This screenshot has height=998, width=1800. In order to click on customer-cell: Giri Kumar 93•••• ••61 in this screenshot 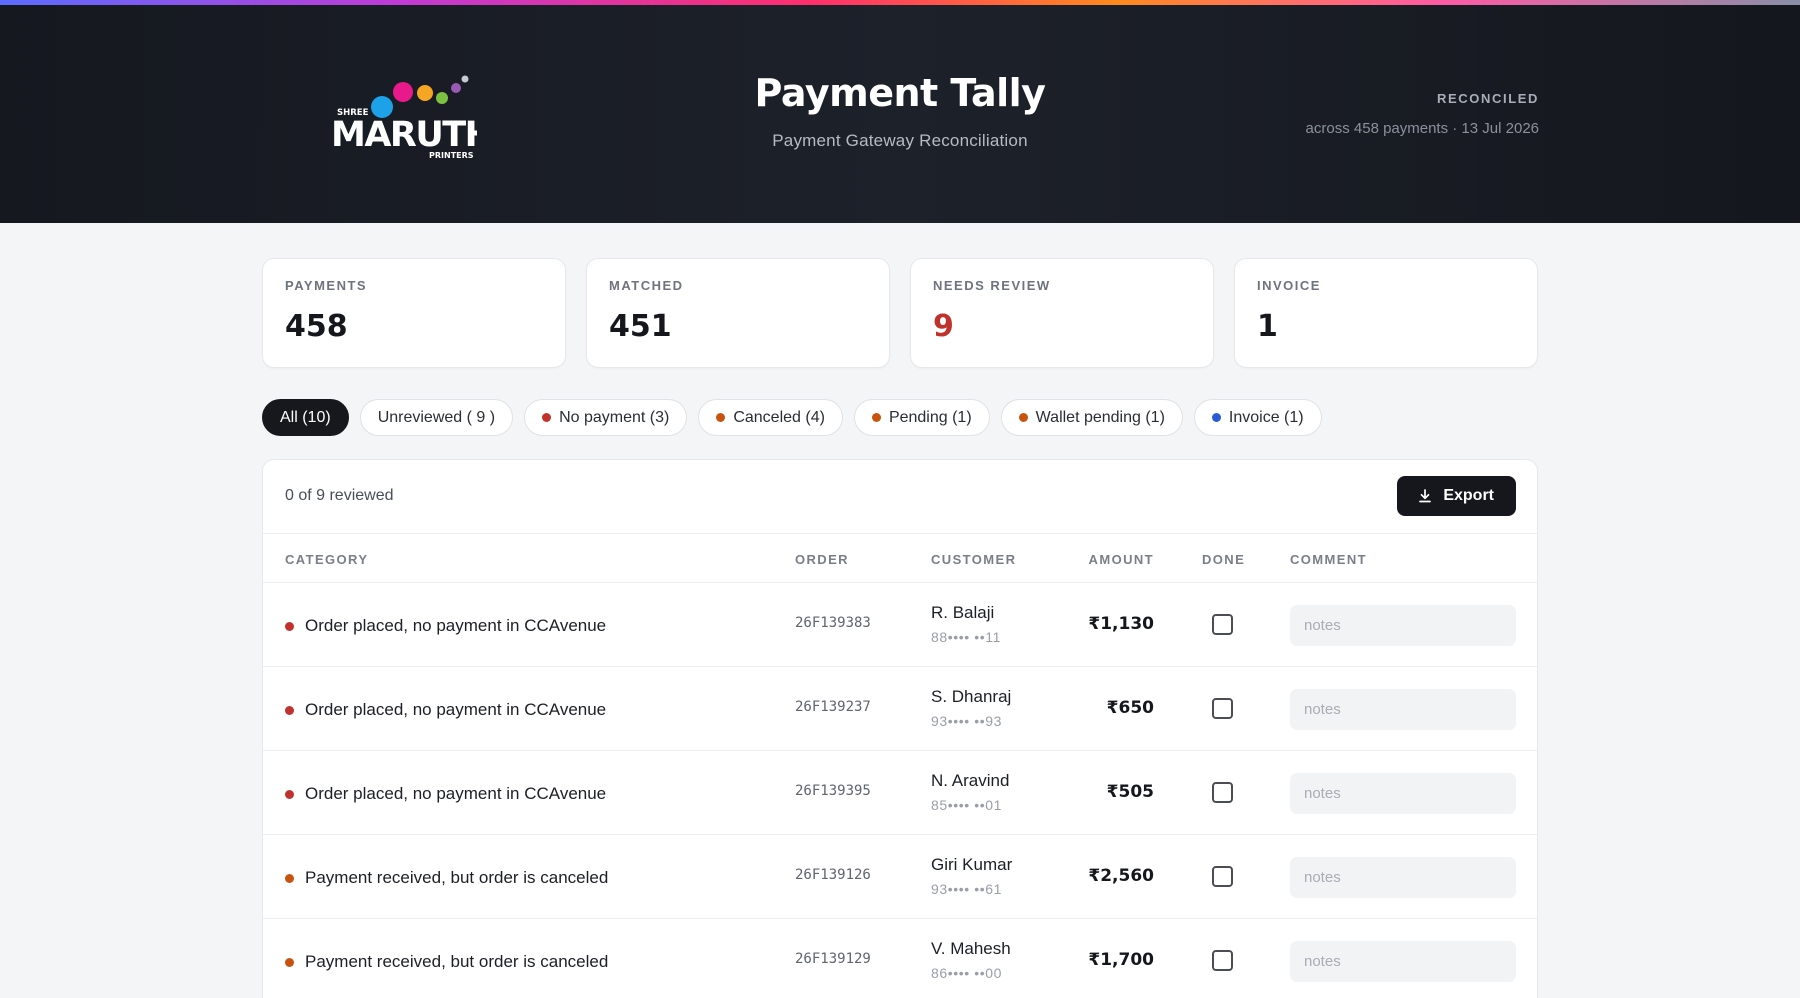, I will do `click(971, 876)`.